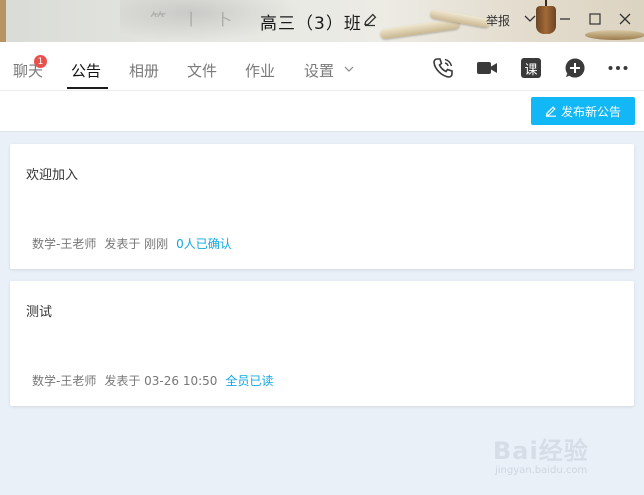 The height and width of the screenshot is (495, 644). I want to click on phone-call-icon, so click(443, 68).